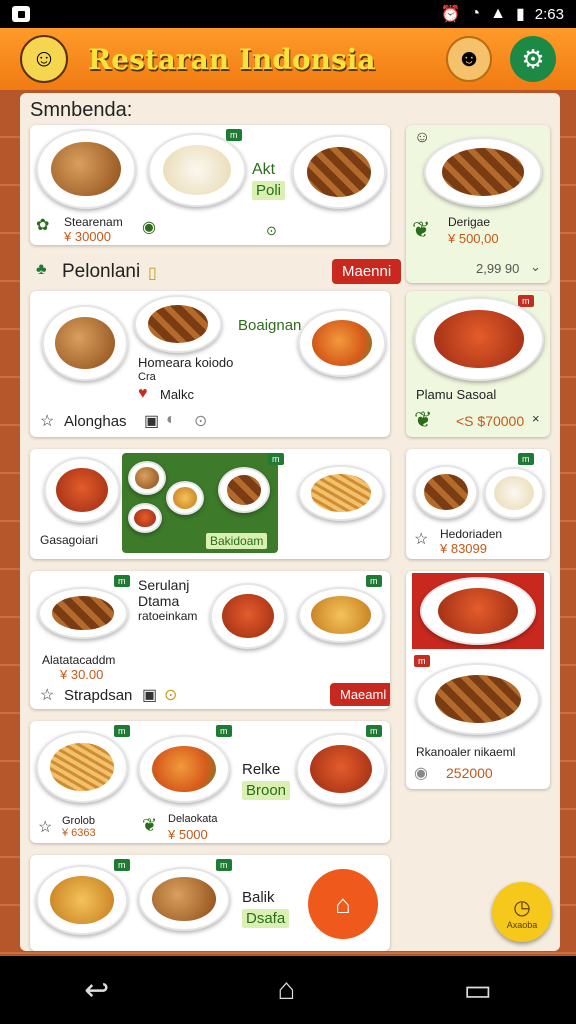 The image size is (576, 1024). What do you see at coordinates (266, 918) in the screenshot?
I see `dish-label: Dsafa` at bounding box center [266, 918].